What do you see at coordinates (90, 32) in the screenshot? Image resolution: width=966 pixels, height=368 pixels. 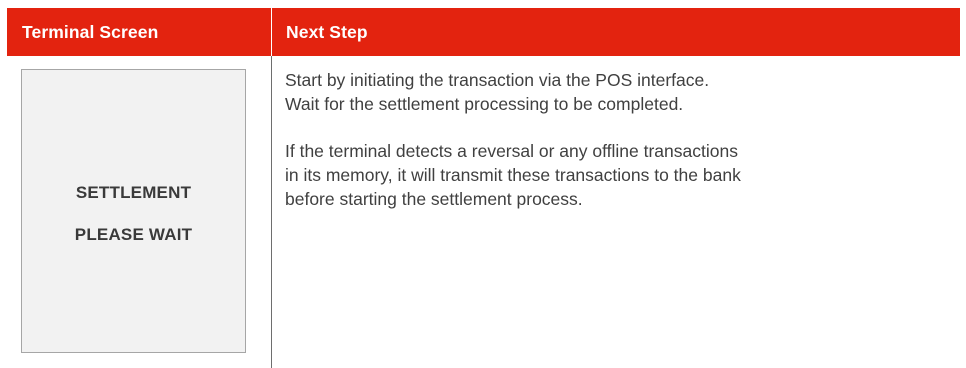 I see `header-terminal-screen: Terminal Screen` at bounding box center [90, 32].